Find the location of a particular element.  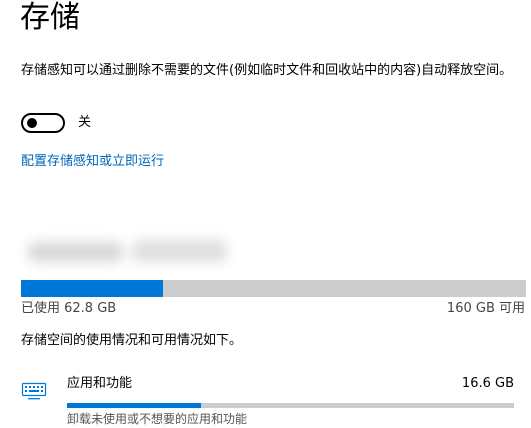

category-name: 应用和功能 is located at coordinates (100, 383).